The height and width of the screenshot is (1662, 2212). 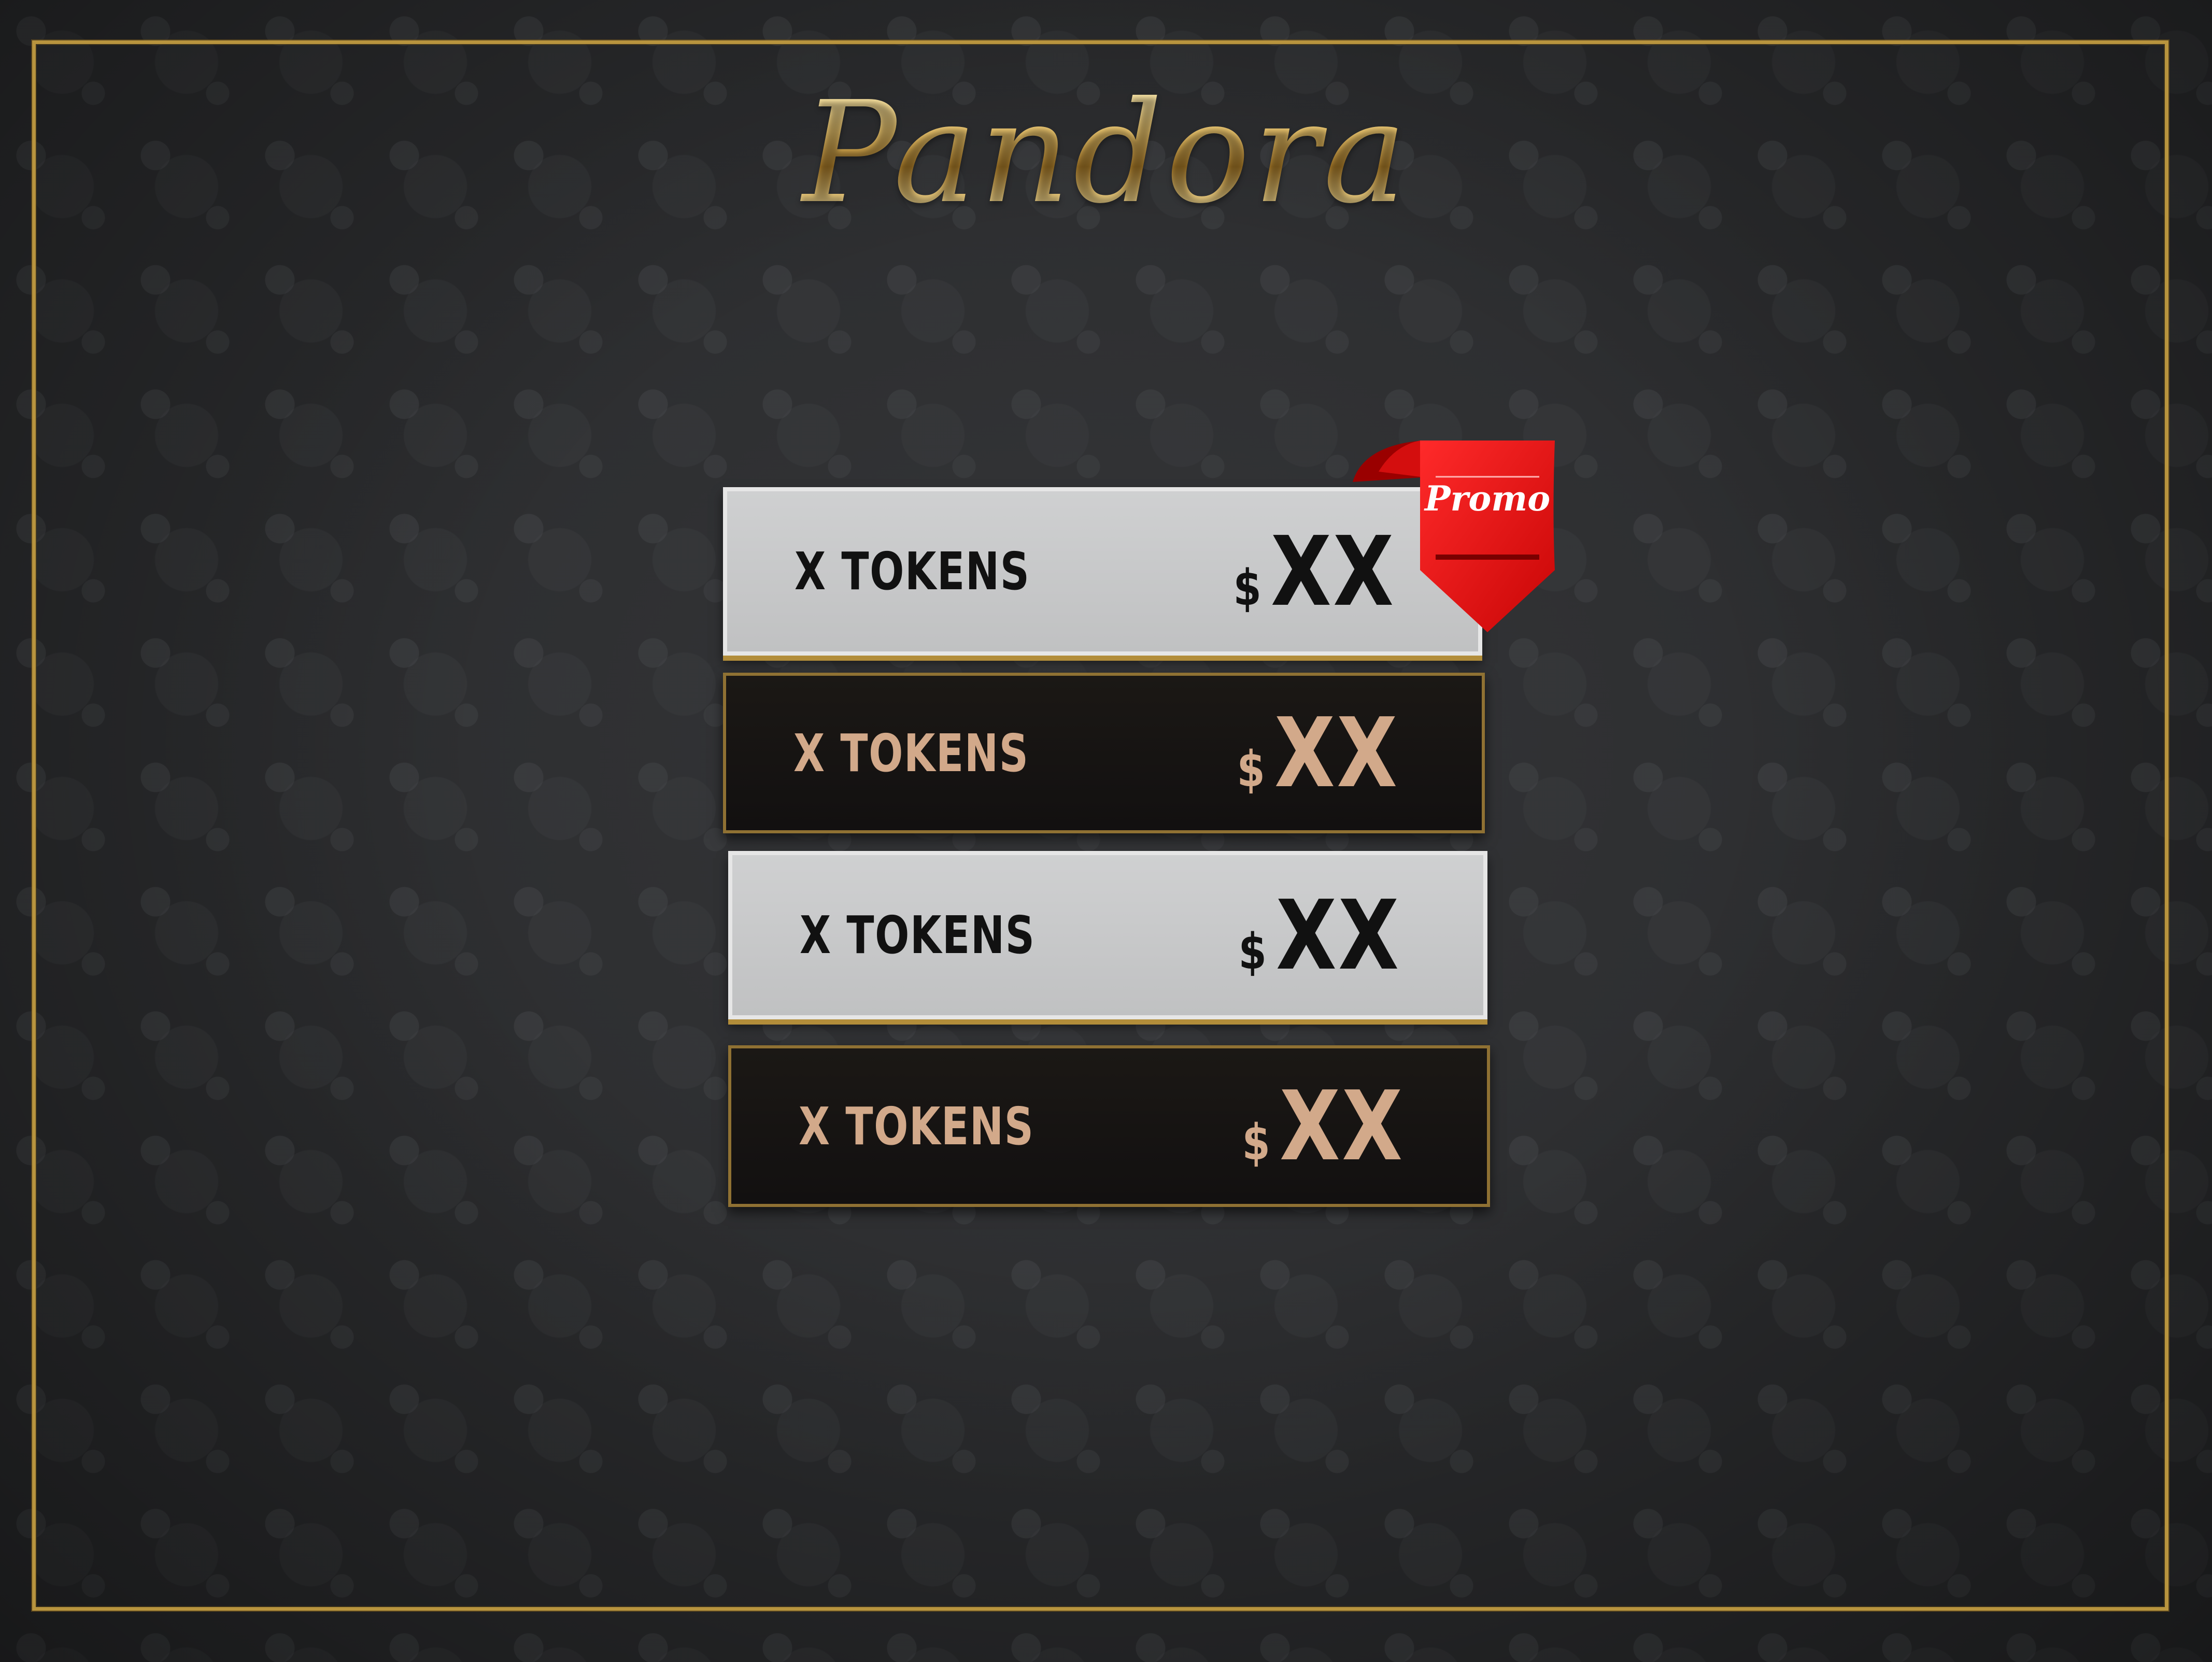 I want to click on package-option-4: X TOKENS $ XX, so click(x=1109, y=1126).